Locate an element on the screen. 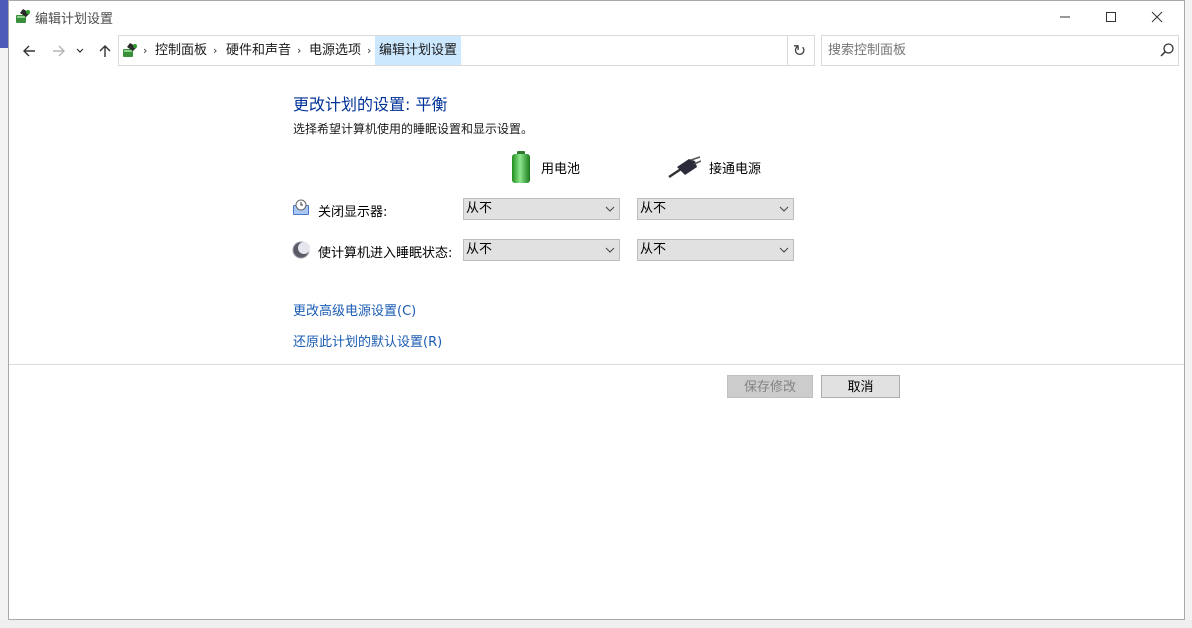 This screenshot has width=1192, height=628. sleep-battery-select: 从不 is located at coordinates (541, 250).